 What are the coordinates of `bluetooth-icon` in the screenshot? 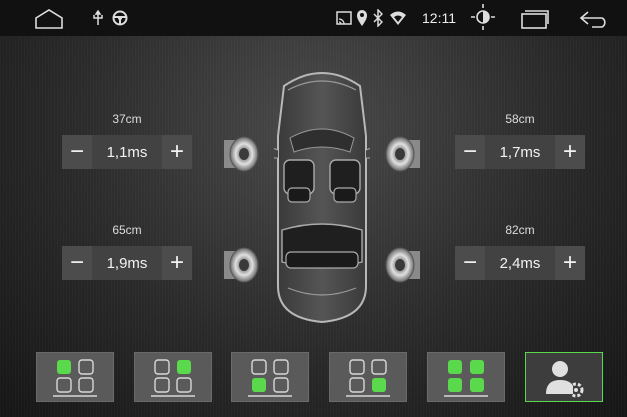 It's located at (378, 18).